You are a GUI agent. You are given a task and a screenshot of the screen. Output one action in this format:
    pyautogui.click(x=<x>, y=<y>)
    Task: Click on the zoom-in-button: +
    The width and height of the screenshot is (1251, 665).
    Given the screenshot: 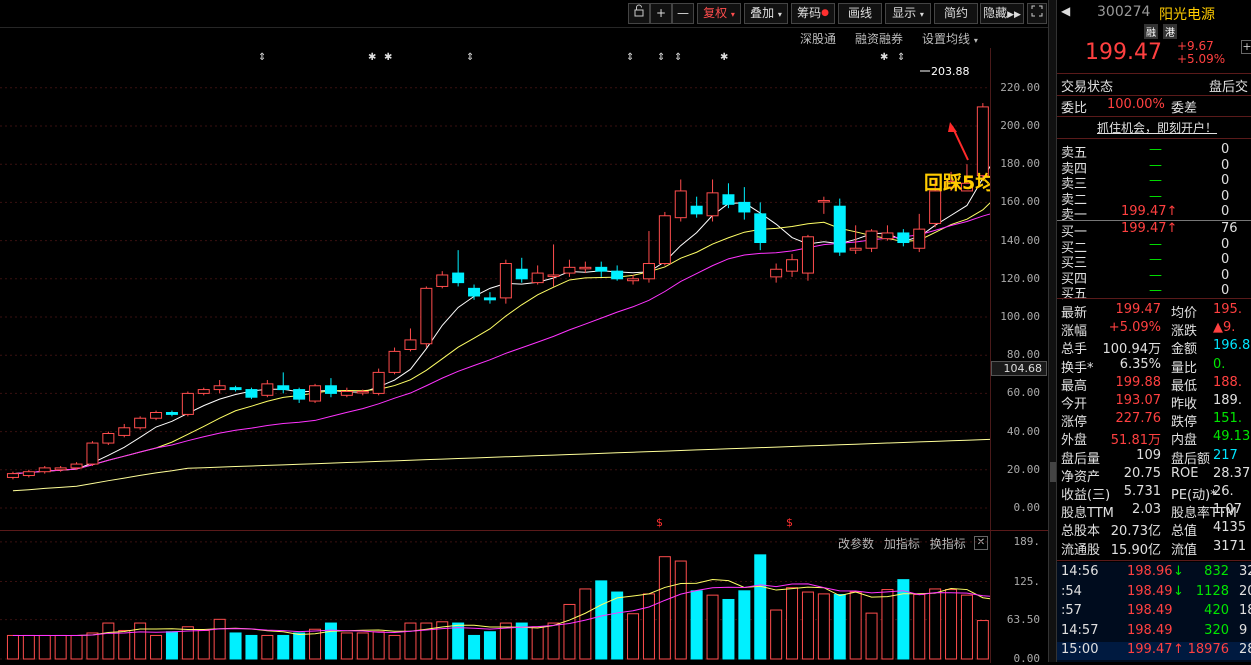 What is the action you would take?
    pyautogui.click(x=661, y=13)
    